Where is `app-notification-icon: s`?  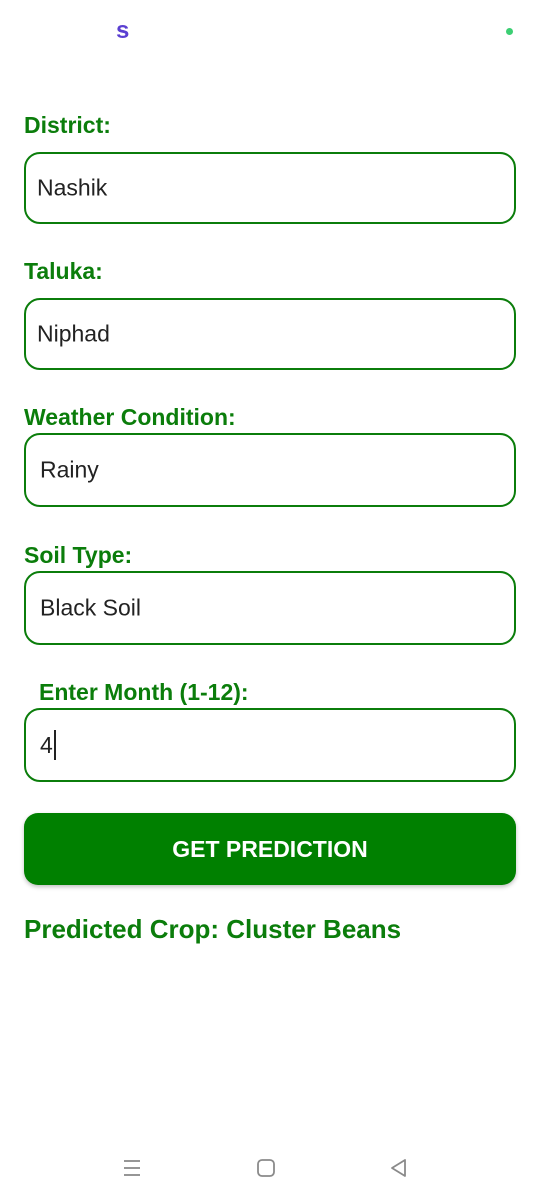
app-notification-icon: s is located at coordinates (123, 30).